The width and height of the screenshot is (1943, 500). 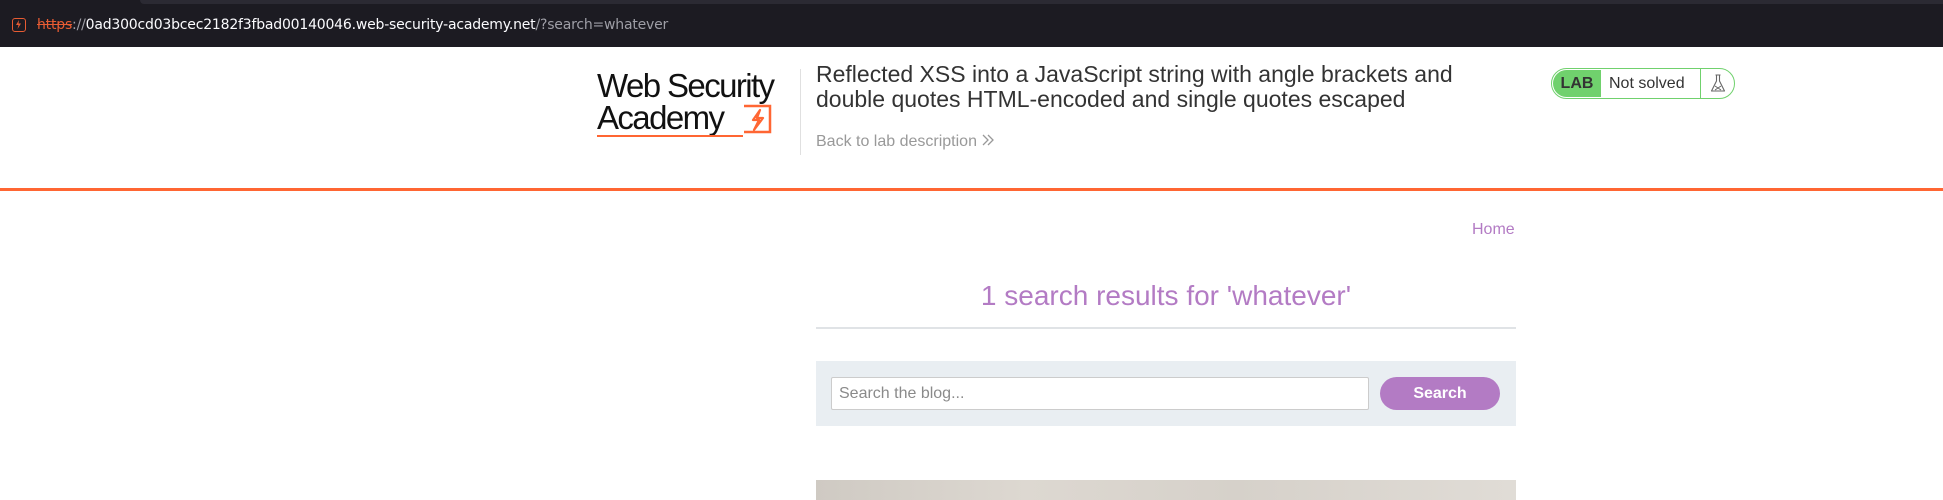 I want to click on lightning-bolt-icon, so click(x=758, y=122).